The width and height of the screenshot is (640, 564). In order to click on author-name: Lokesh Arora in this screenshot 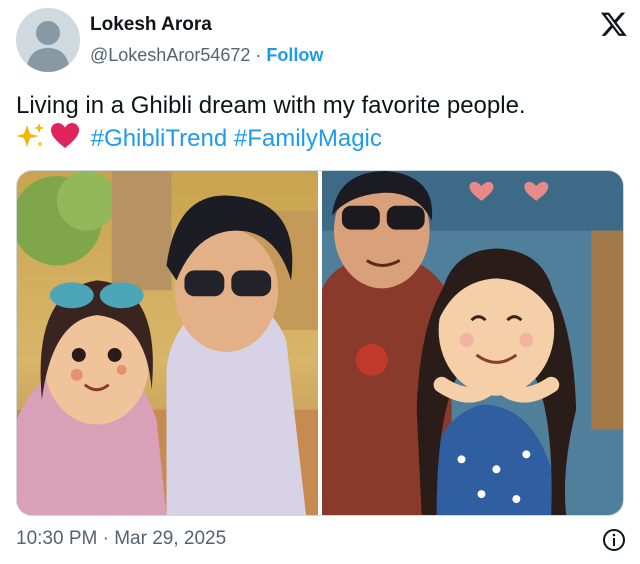, I will do `click(151, 25)`.